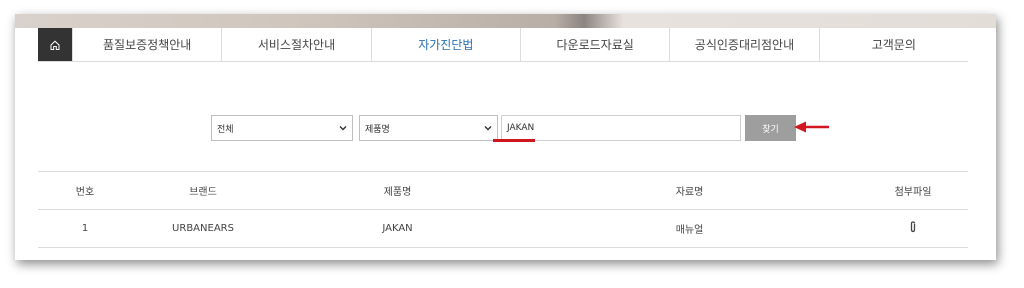 The height and width of the screenshot is (288, 1024). Describe the element at coordinates (203, 228) in the screenshot. I see `cell-brand: URBANEARS` at that location.